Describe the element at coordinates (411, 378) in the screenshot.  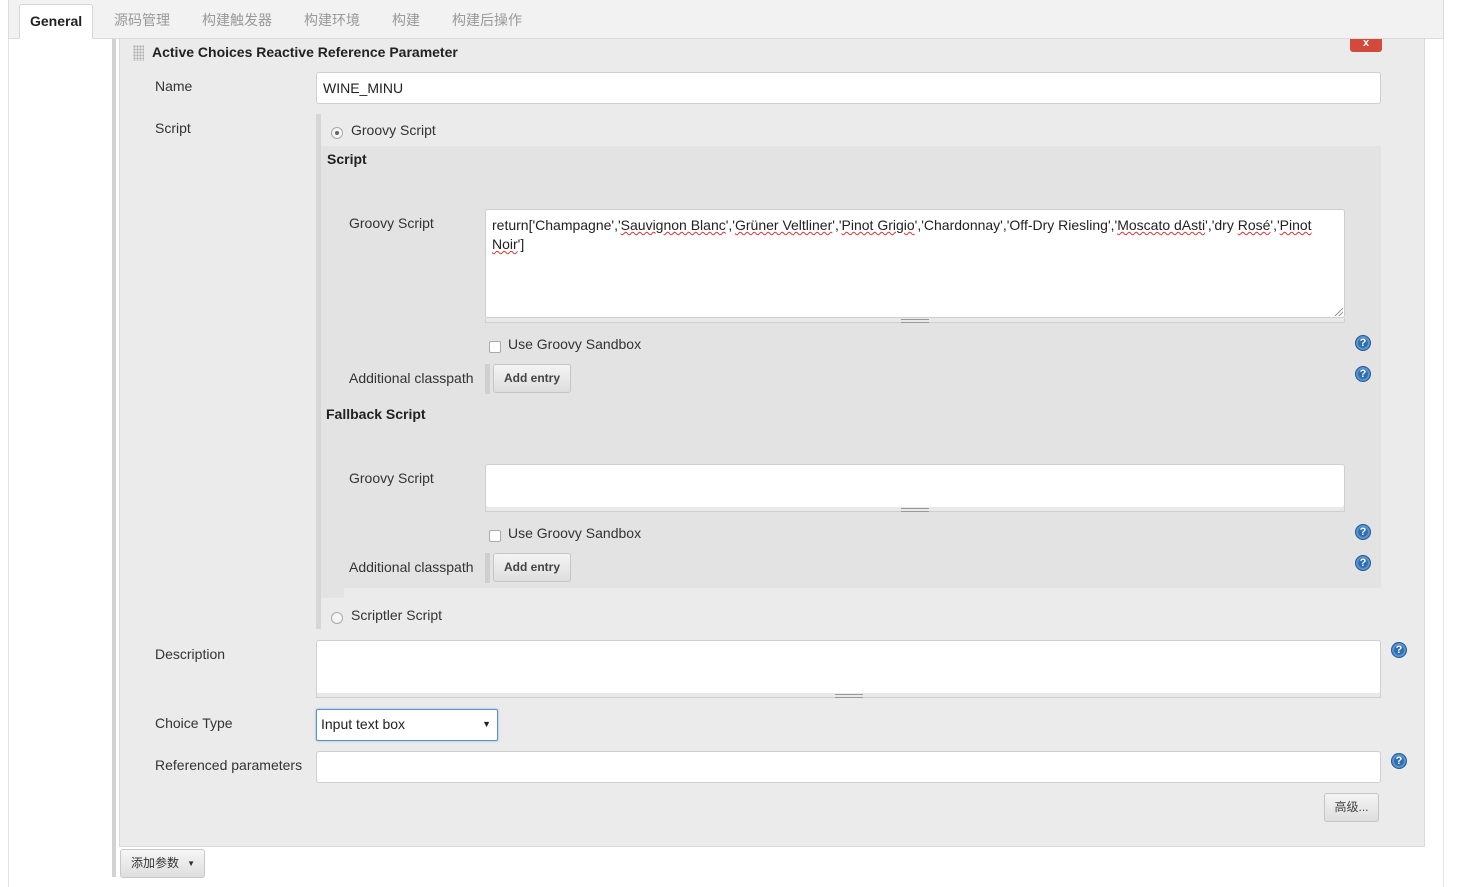
I see `script-classpath-label: Additional classpath` at that location.